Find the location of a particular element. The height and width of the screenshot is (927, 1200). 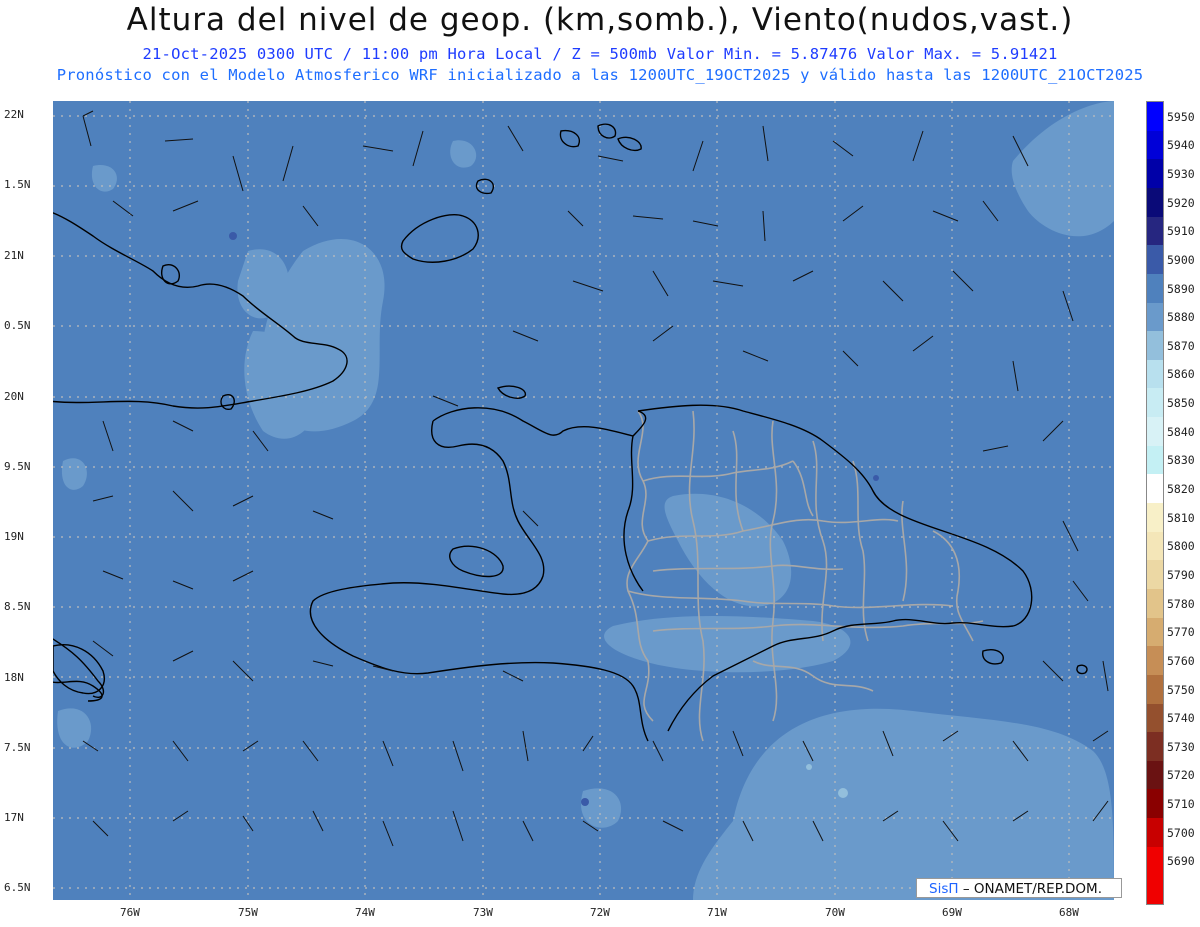

colorbar-label-5710: 5710 is located at coordinates (1181, 804).